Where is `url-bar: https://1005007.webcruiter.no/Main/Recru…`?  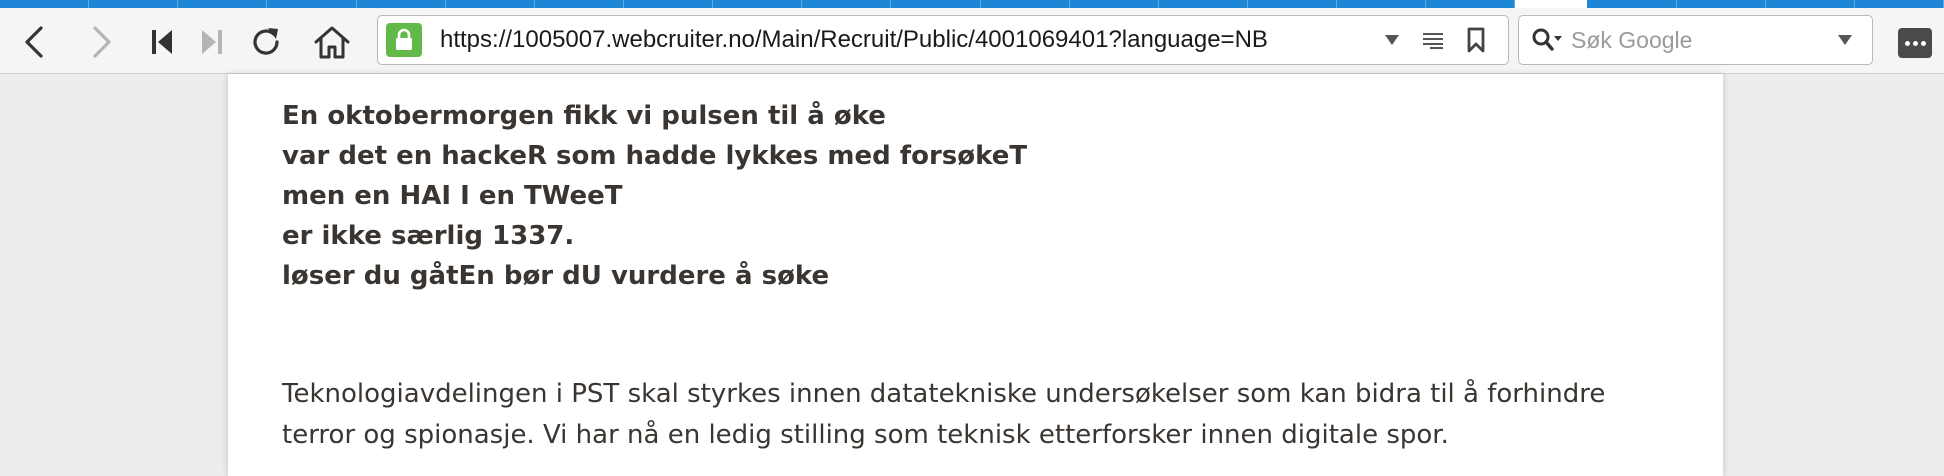
url-bar: https://1005007.webcruiter.no/Main/Recru… is located at coordinates (943, 40).